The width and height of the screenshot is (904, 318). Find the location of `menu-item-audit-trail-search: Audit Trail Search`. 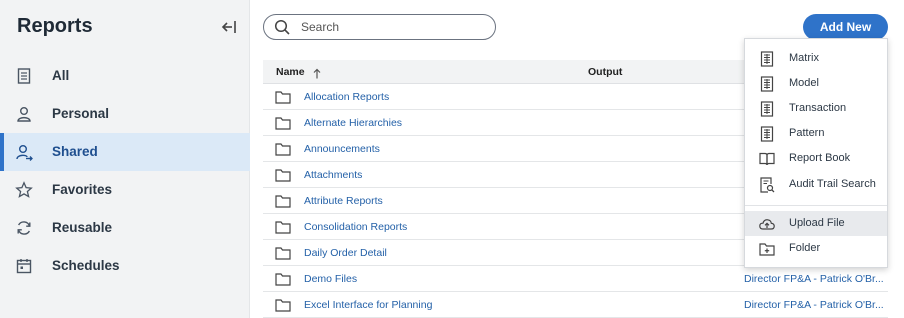

menu-item-audit-trail-search: Audit Trail Search is located at coordinates (816, 184).